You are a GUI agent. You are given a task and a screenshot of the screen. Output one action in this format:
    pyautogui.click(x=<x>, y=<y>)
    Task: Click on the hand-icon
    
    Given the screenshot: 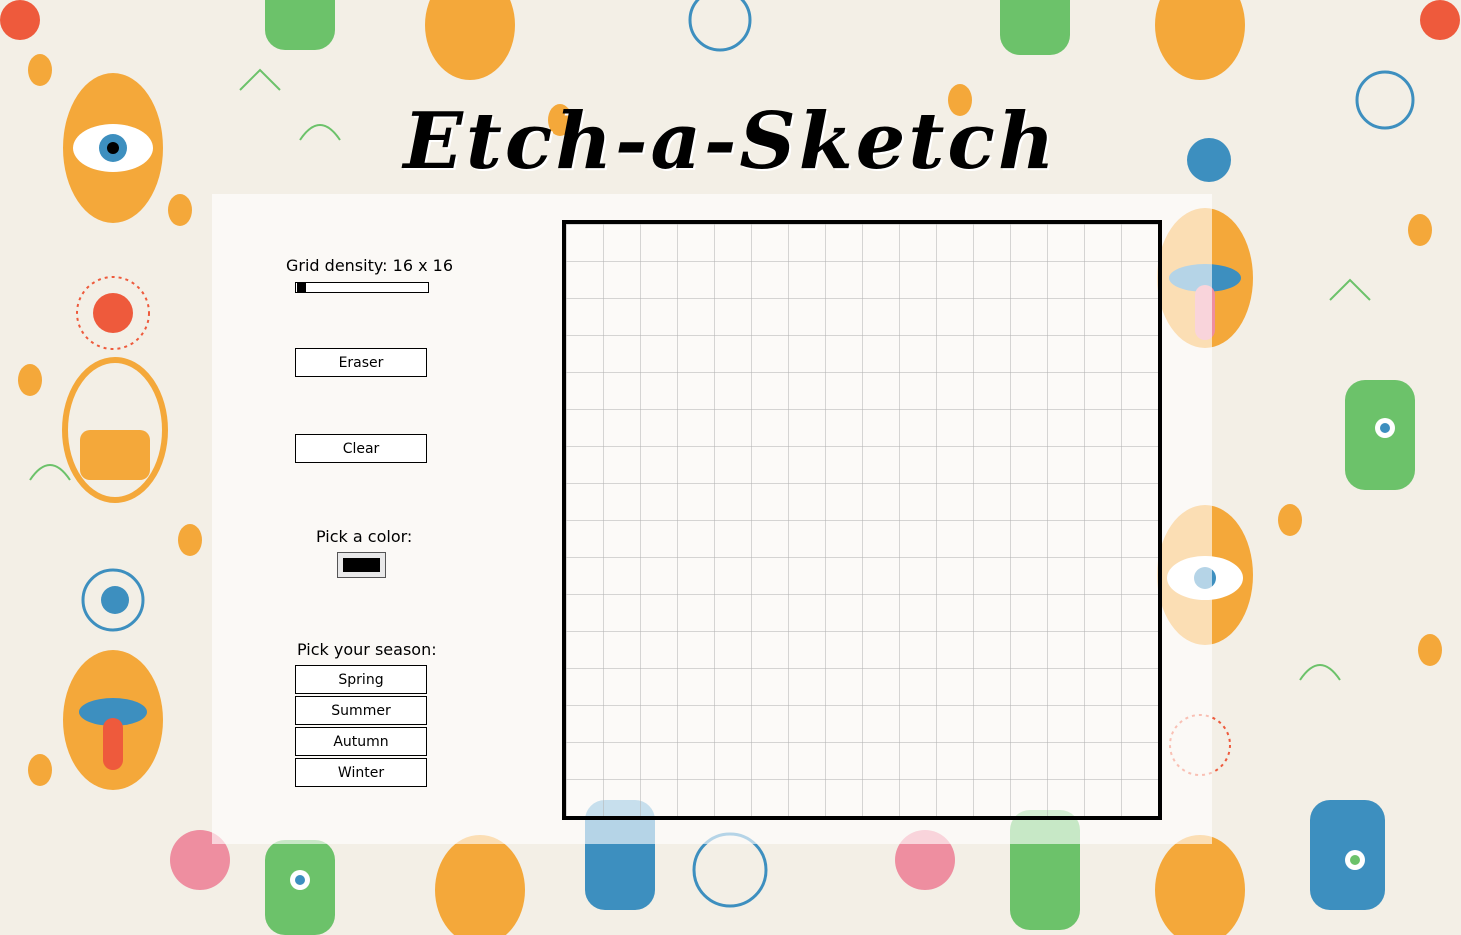 What is the action you would take?
    pyautogui.click(x=300, y=887)
    